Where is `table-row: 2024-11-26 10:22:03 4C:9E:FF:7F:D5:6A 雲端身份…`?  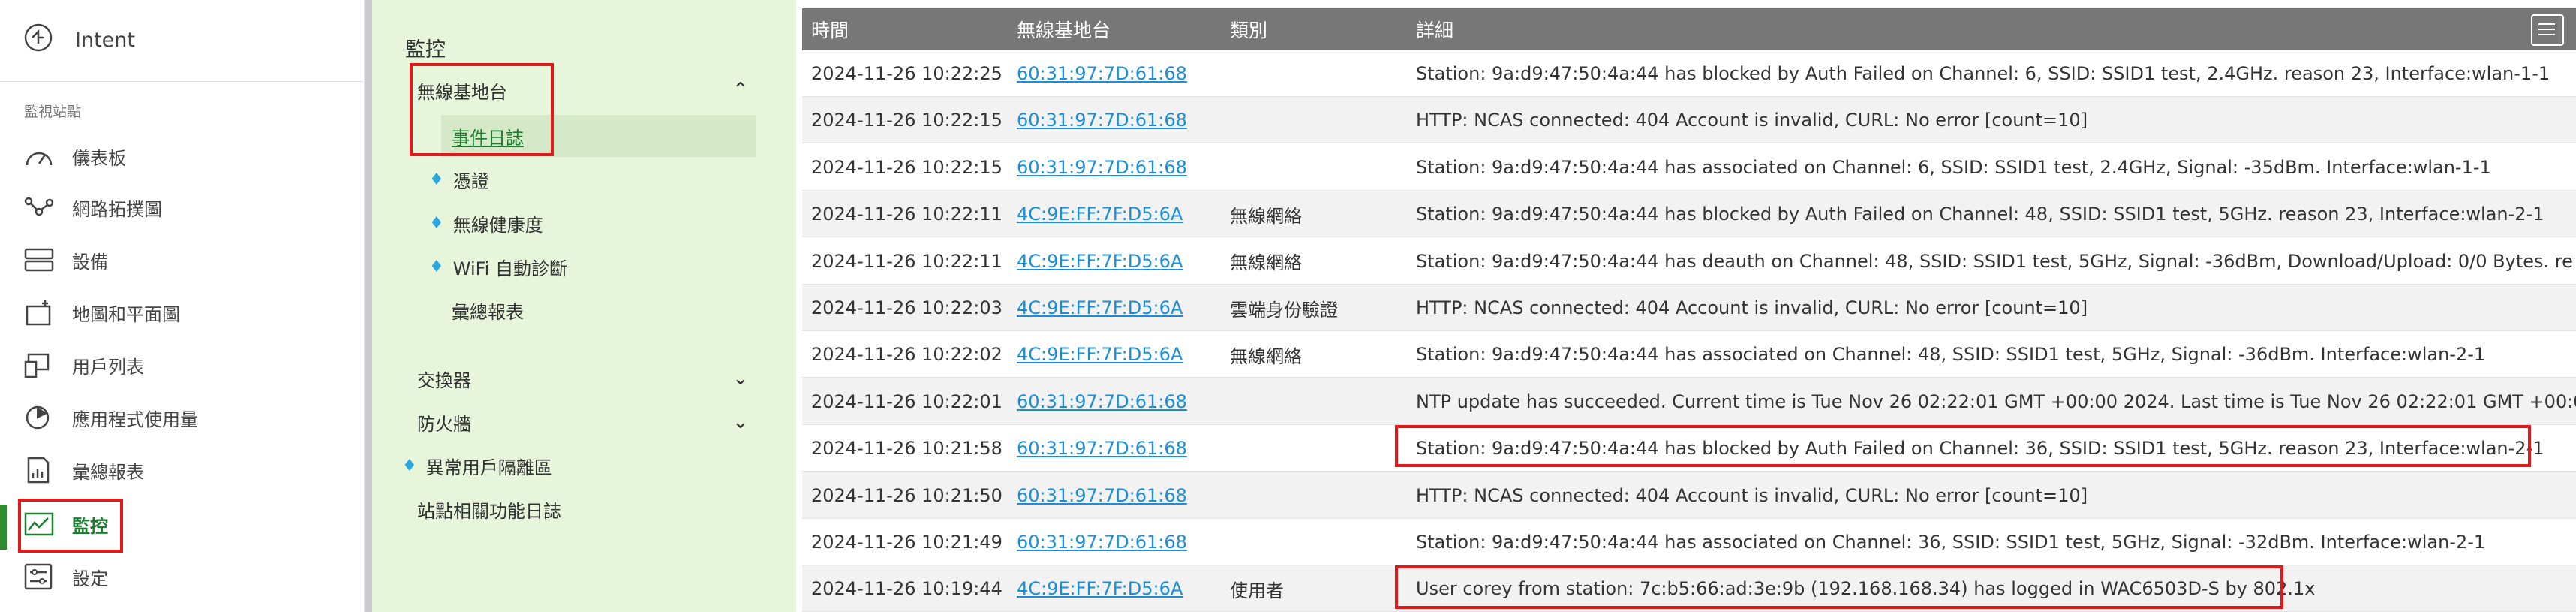 table-row: 2024-11-26 10:22:03 4C:9E:FF:7F:D5:6A 雲端身份… is located at coordinates (1689, 308).